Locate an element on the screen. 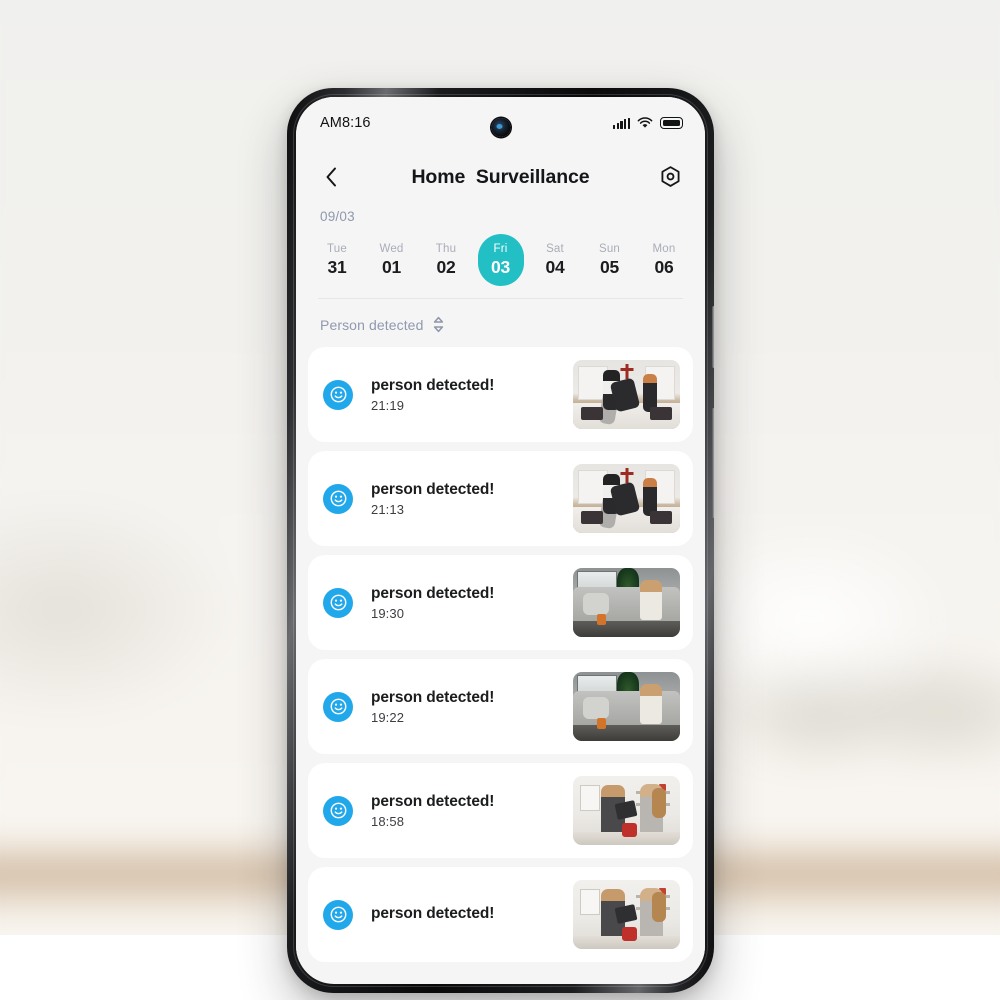  day-cell-sat: Sat 04 is located at coordinates (555, 260).